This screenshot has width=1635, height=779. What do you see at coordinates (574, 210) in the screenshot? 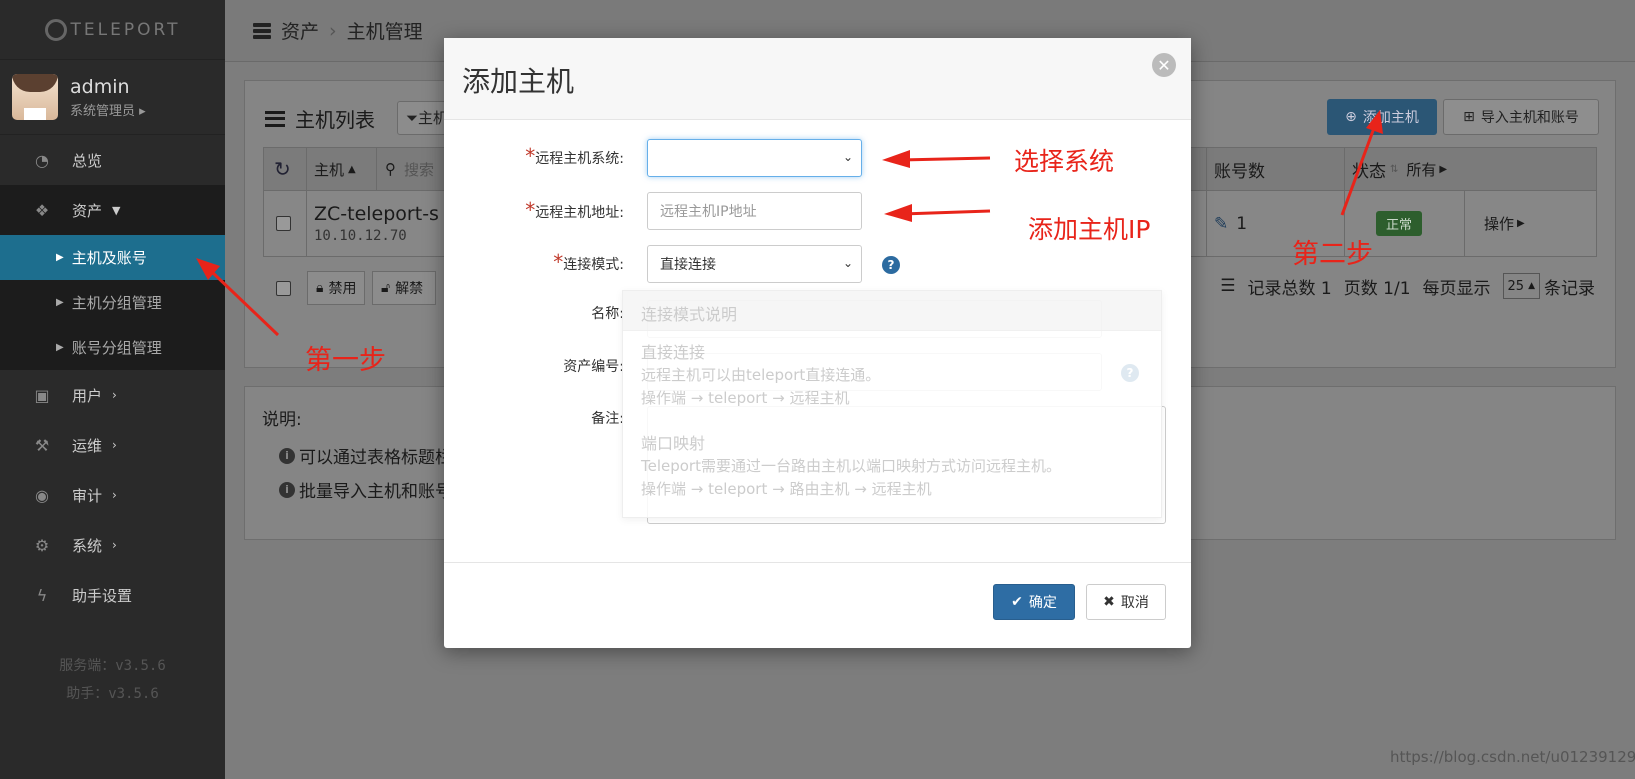
I see `address-label: *远程主机地址:` at bounding box center [574, 210].